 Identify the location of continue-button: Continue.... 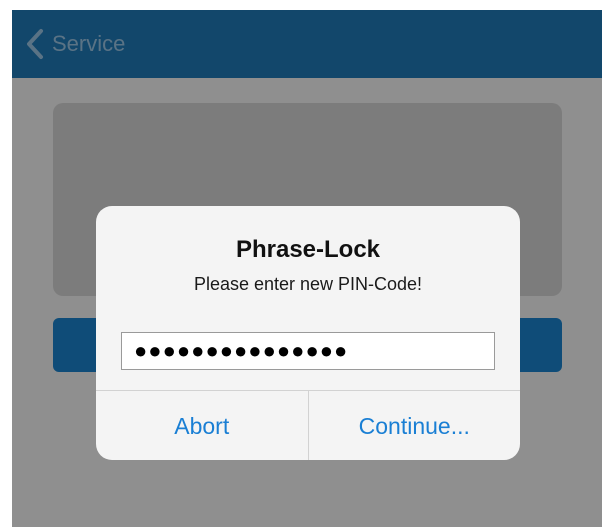
(415, 425).